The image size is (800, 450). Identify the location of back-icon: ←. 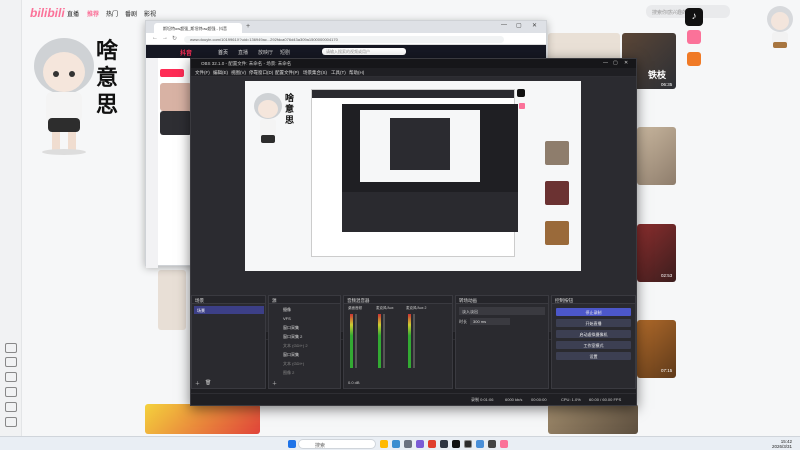
(155, 38).